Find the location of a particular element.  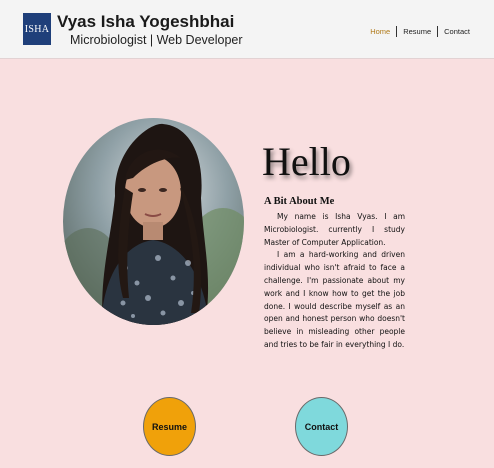

logo: ISHA is located at coordinates (37, 29).